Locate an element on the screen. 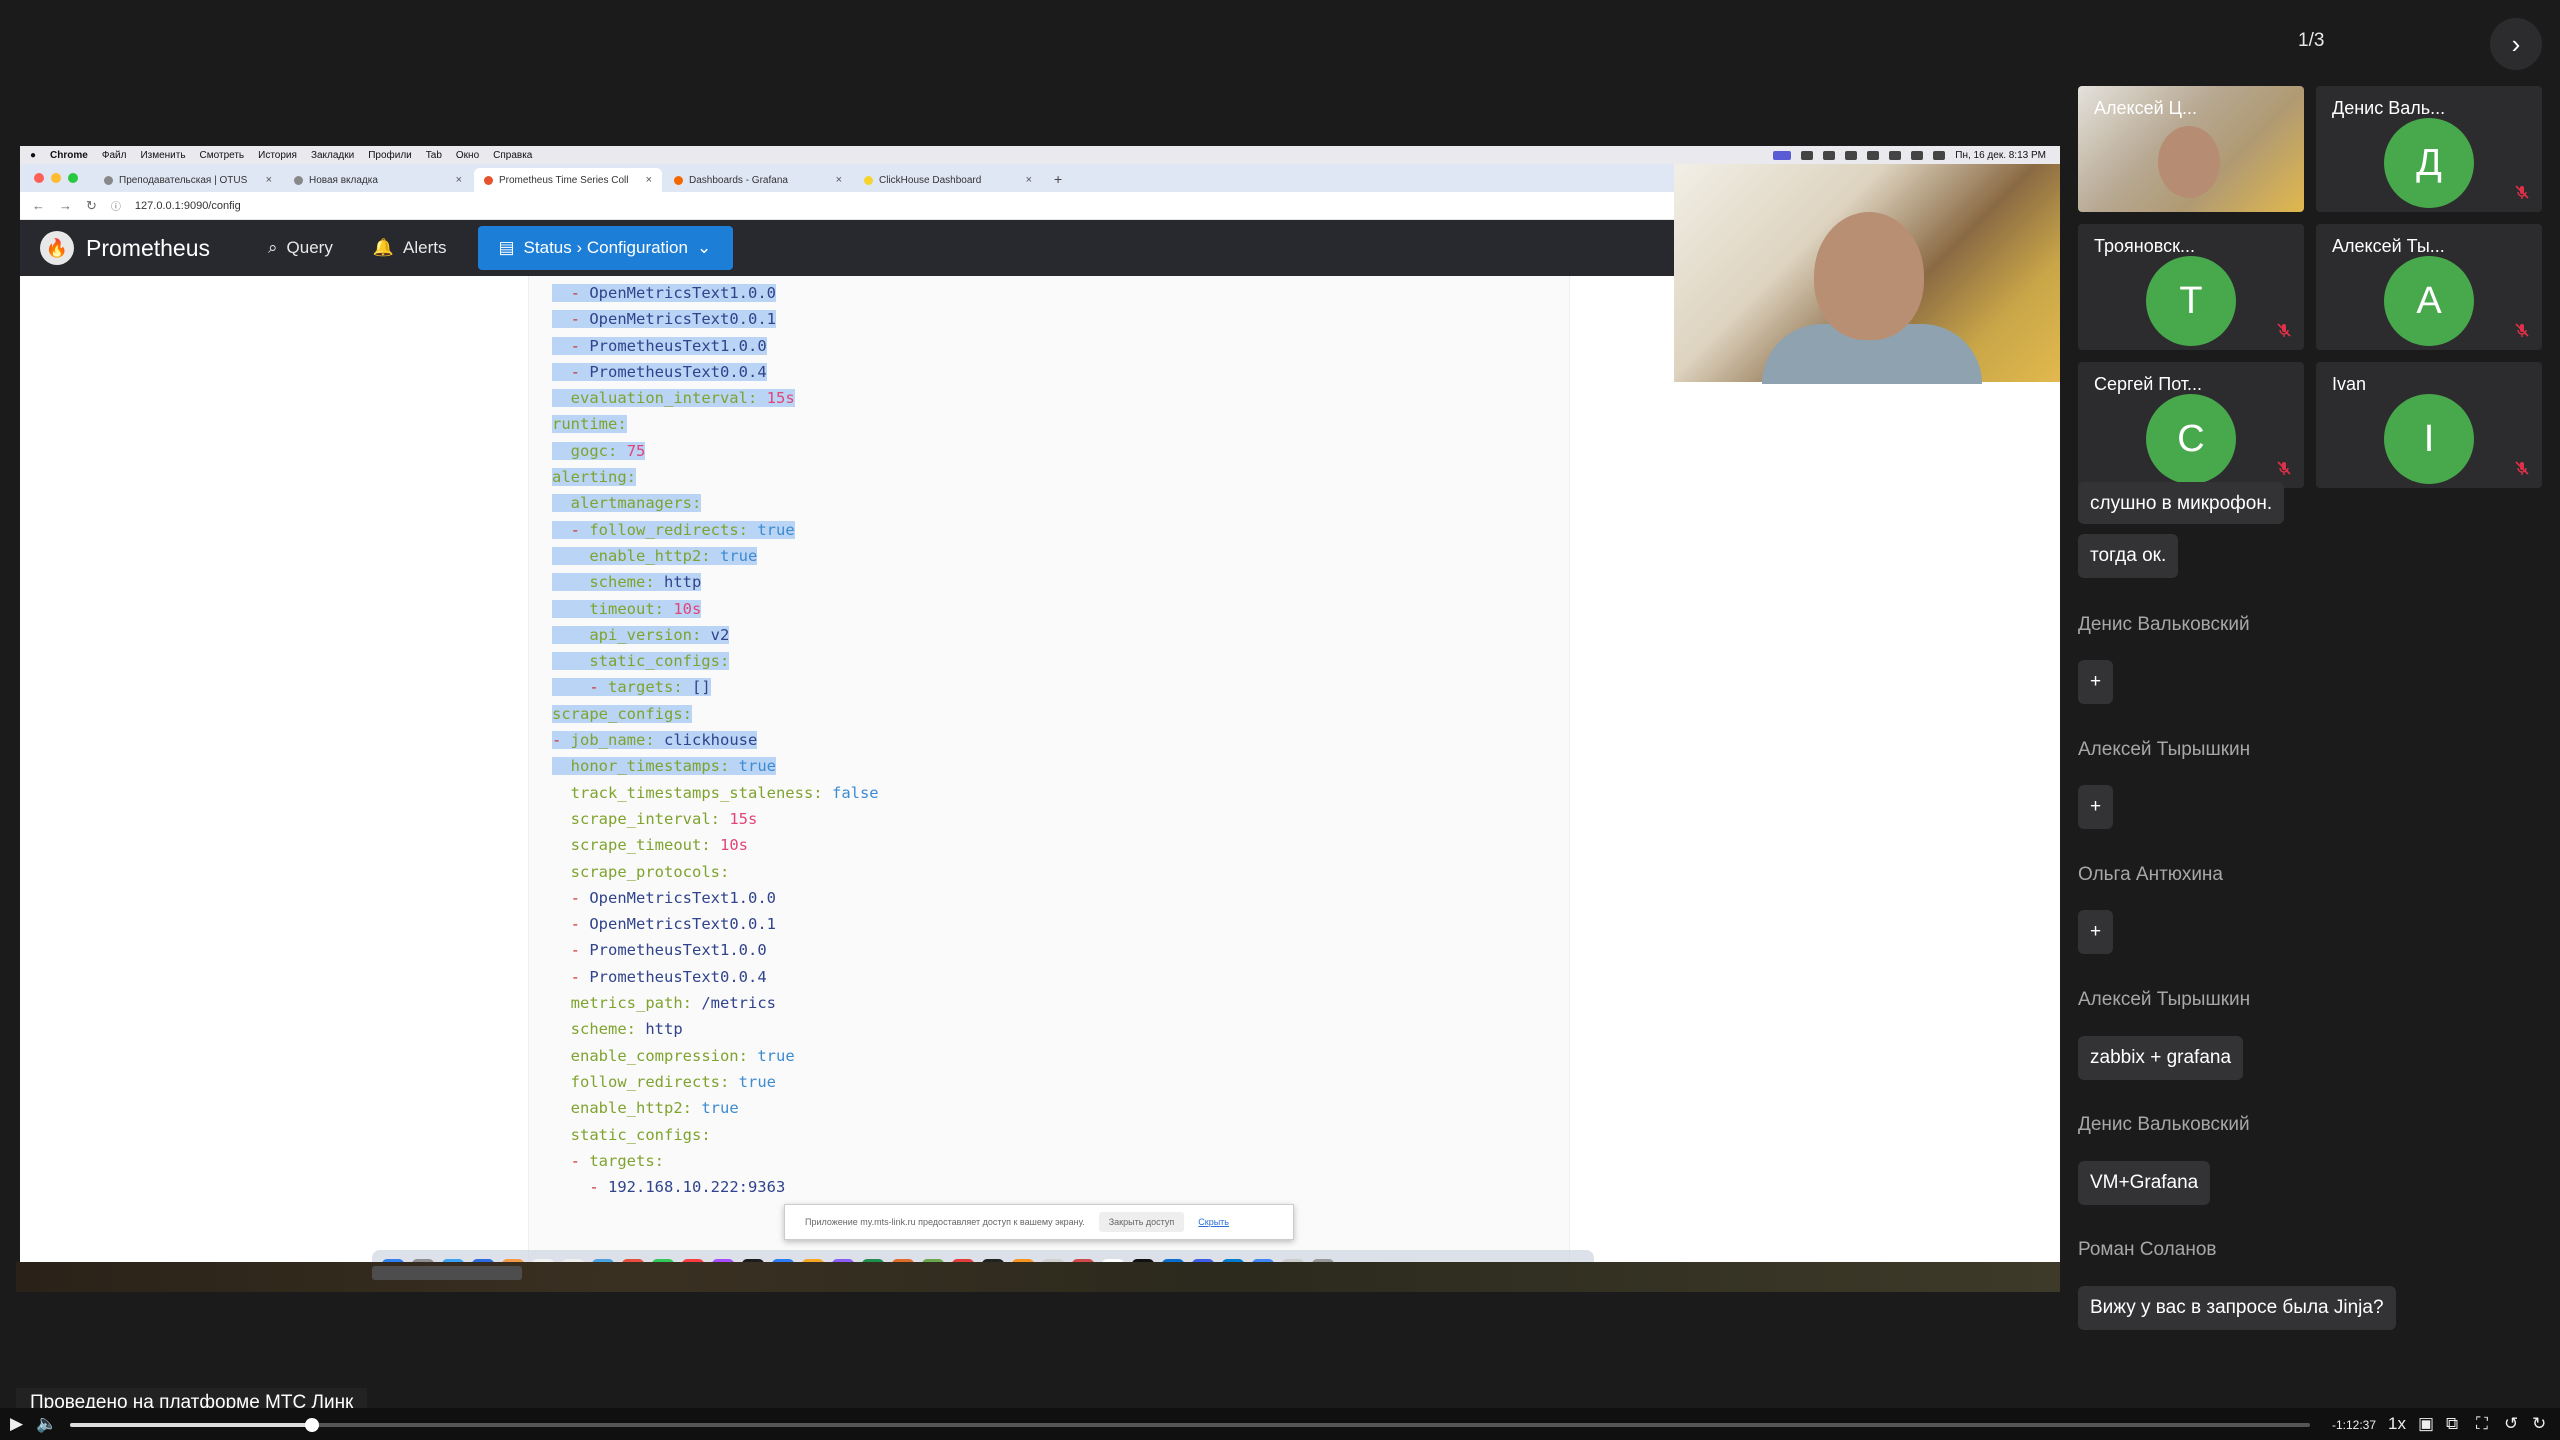  nav-status-configuration: ▤ Status › Configuration ⌄ is located at coordinates (606, 248).